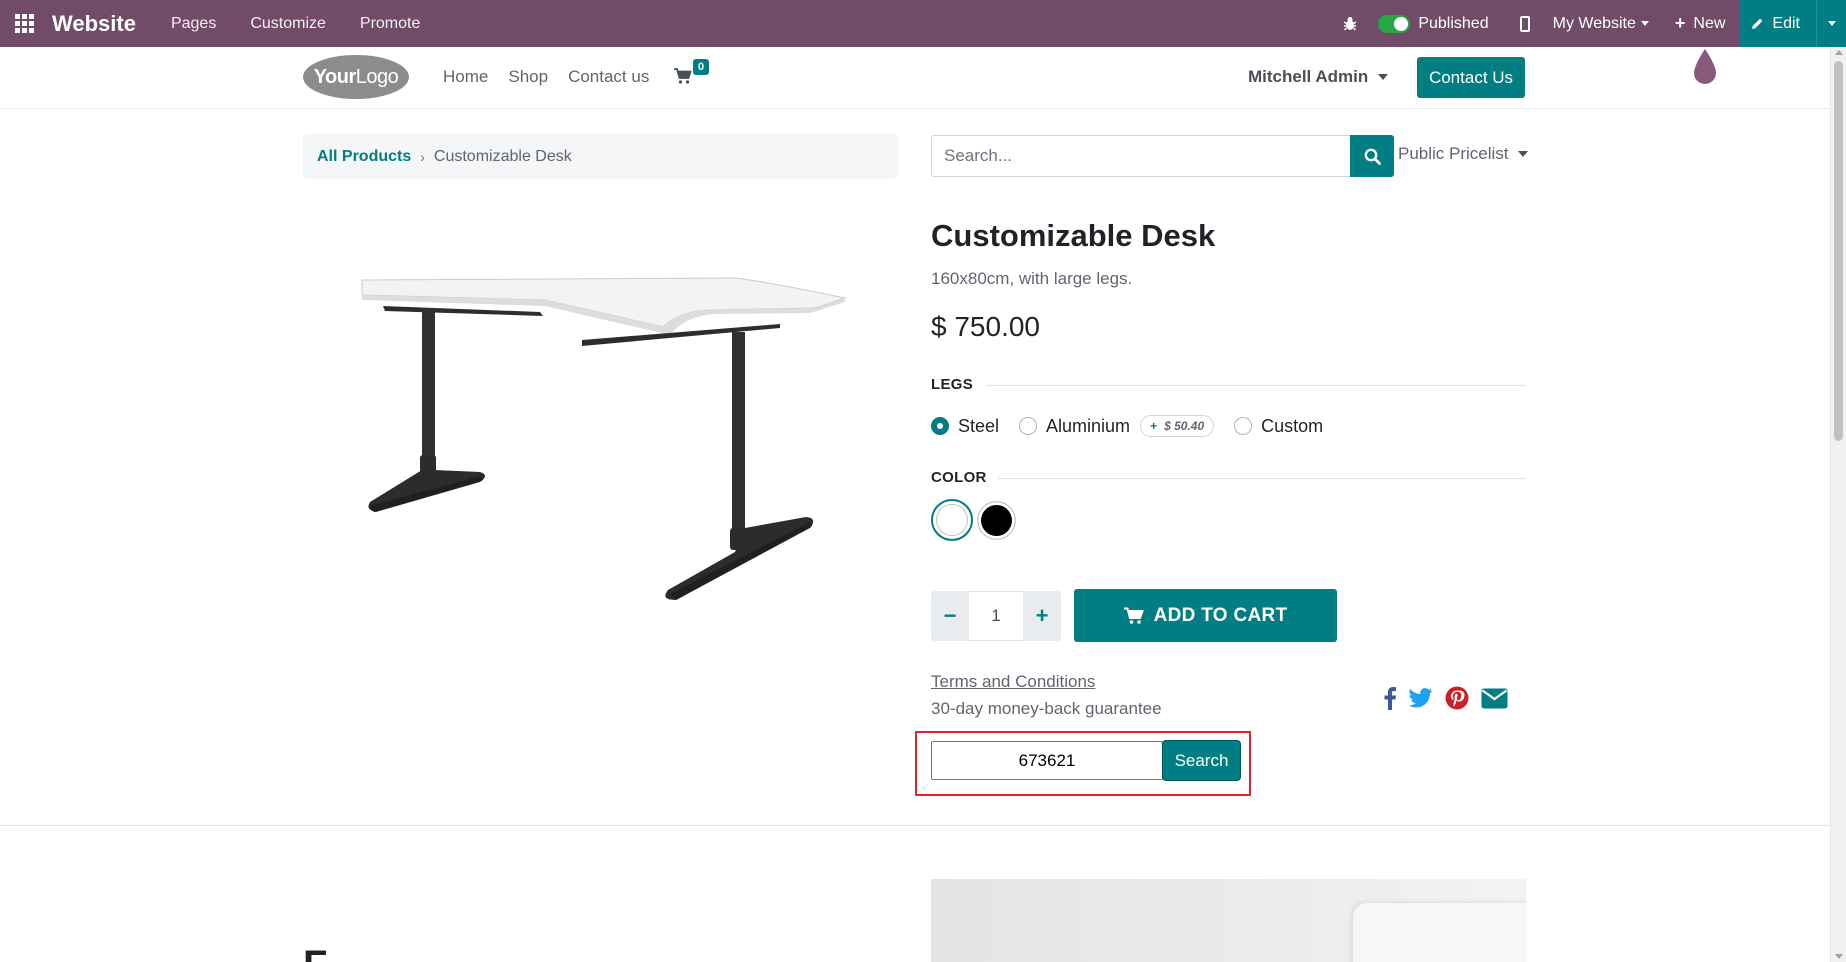 This screenshot has height=962, width=1846. I want to click on pricelist-dropdown: Public Pricelist, so click(1463, 154).